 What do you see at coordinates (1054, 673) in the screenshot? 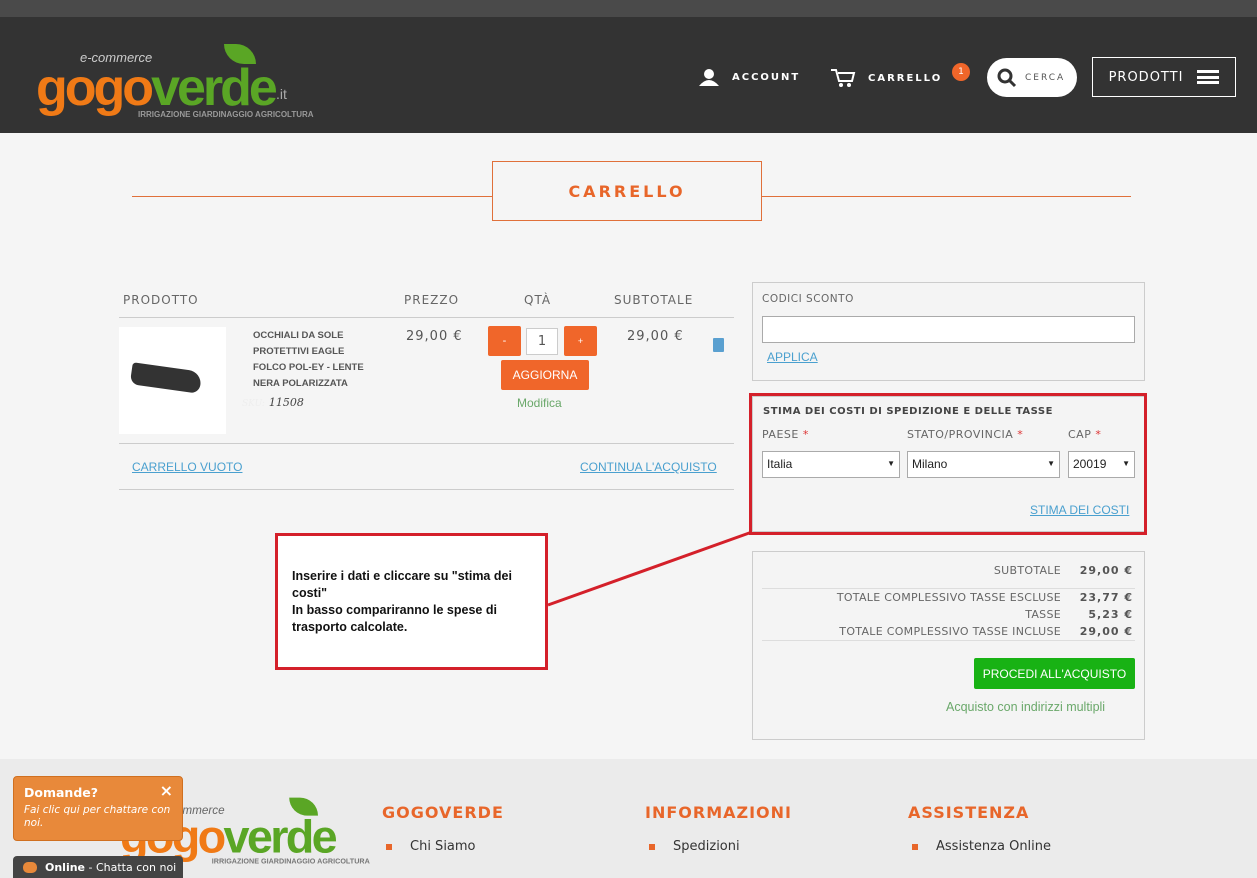
I see `checkout-button: PROCEDI ALL'ACQUISTO` at bounding box center [1054, 673].